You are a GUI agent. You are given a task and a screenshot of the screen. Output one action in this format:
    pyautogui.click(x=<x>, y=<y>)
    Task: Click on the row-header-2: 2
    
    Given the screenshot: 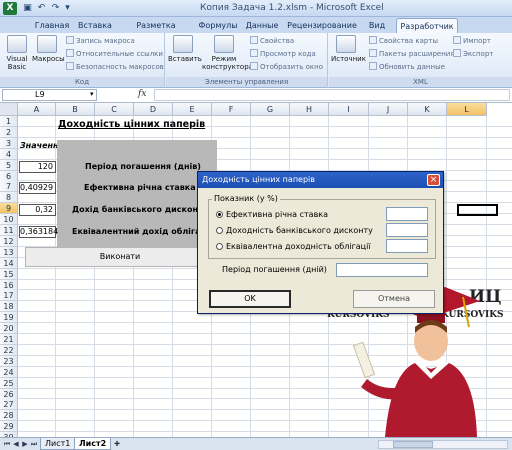 What is the action you would take?
    pyautogui.click(x=9, y=132)
    